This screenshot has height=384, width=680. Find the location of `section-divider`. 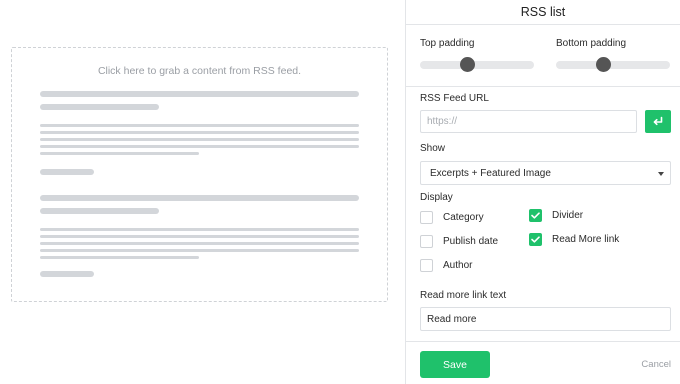

section-divider is located at coordinates (543, 86).